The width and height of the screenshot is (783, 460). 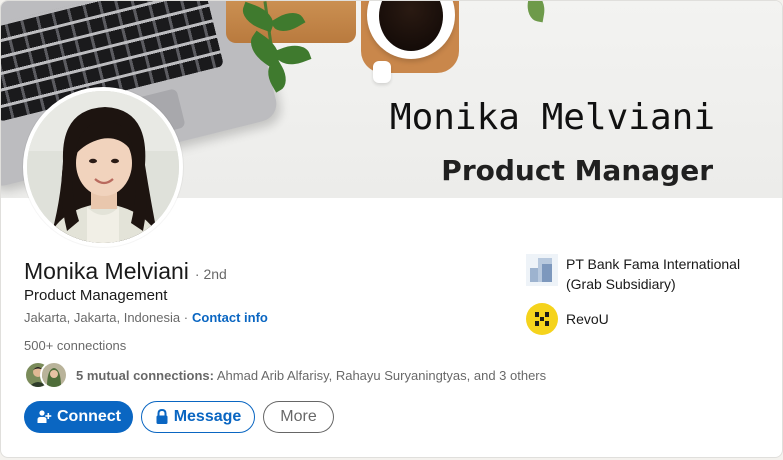 What do you see at coordinates (210, 274) in the screenshot?
I see `connection-degree: · 2nd` at bounding box center [210, 274].